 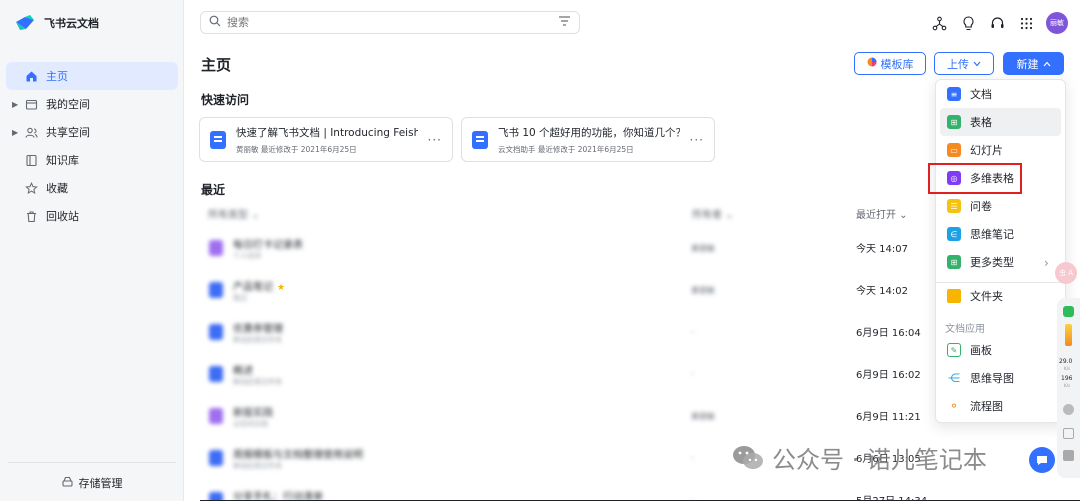 I want to click on menu-item-label: 流程图, so click(x=986, y=406).